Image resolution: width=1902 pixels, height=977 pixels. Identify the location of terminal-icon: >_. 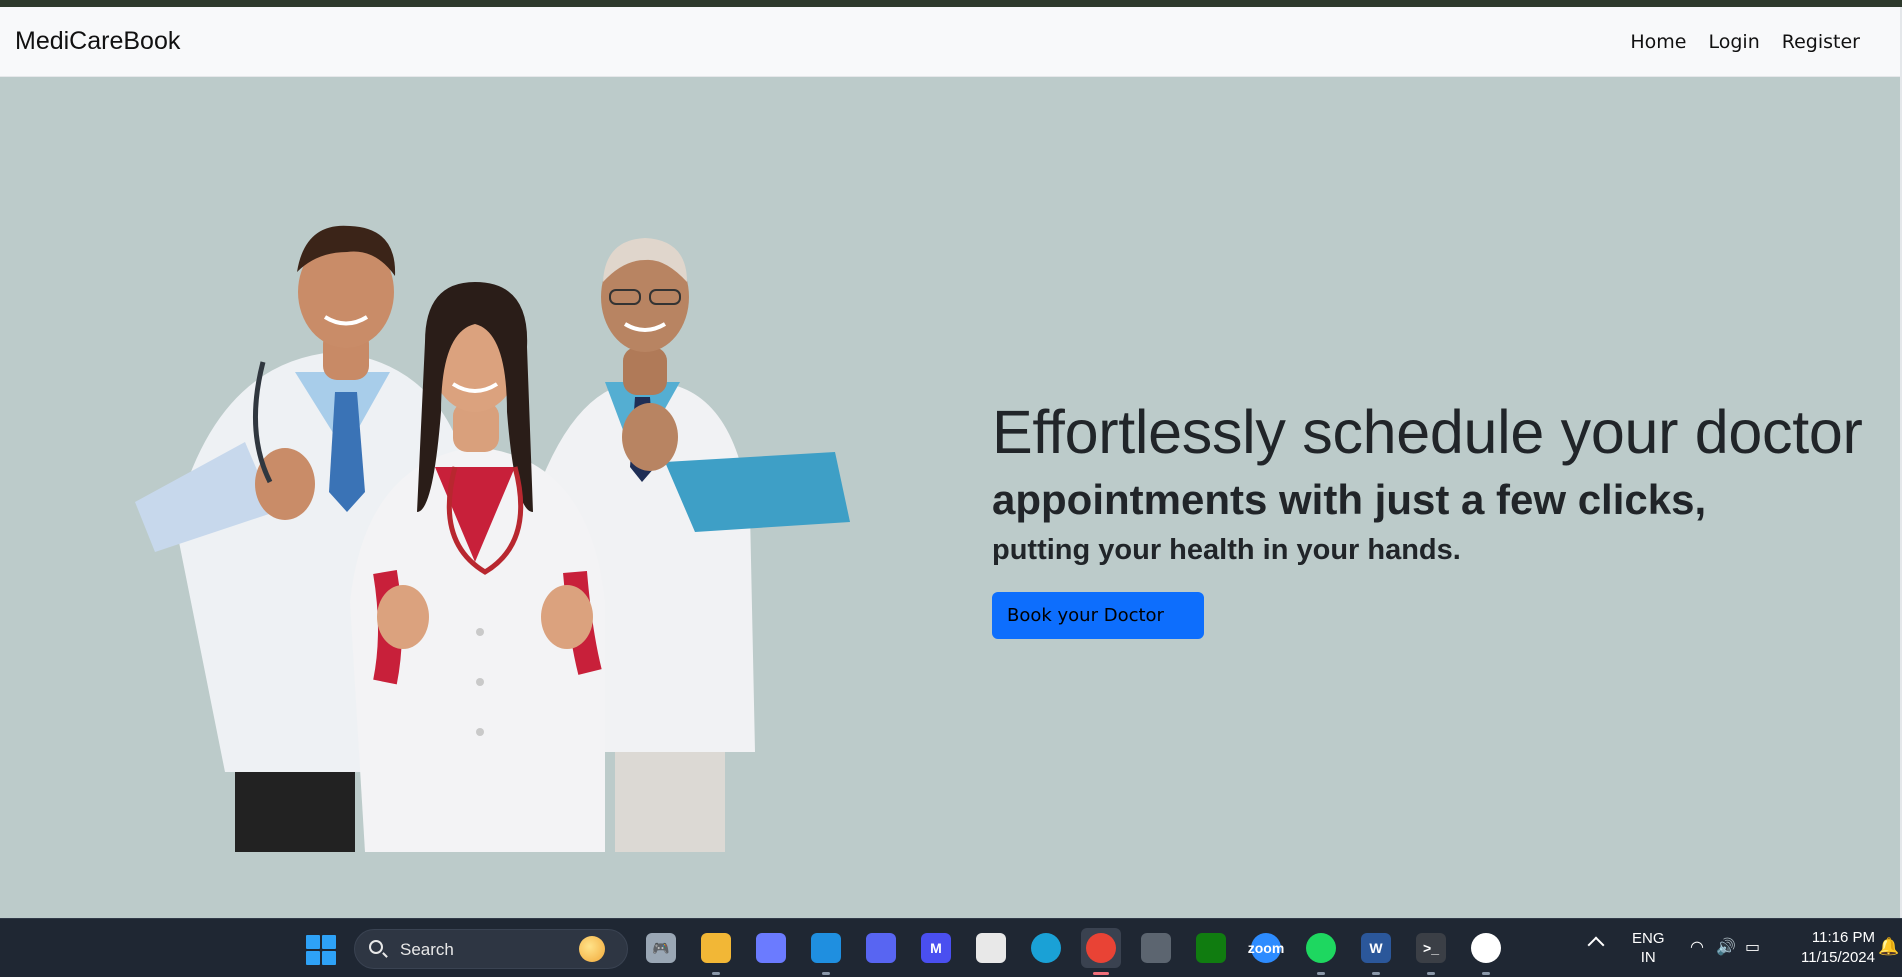
(1431, 951).